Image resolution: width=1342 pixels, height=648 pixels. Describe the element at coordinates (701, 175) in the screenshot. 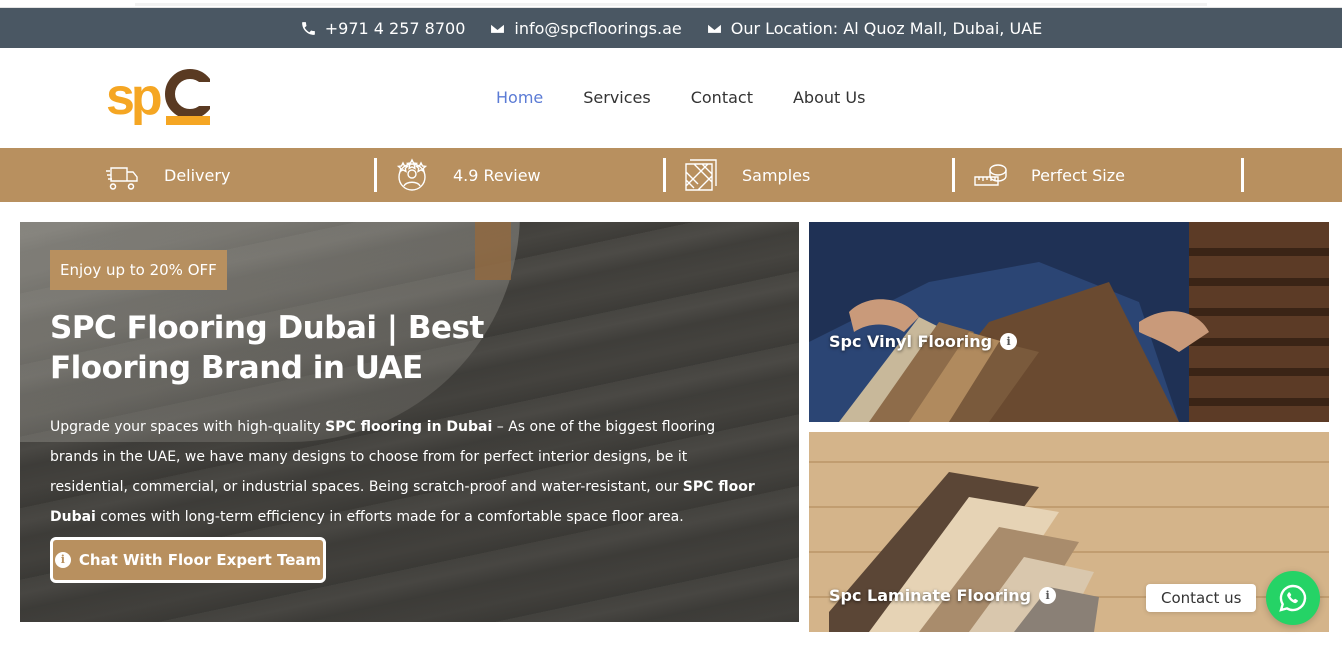

I see `samples-icon` at that location.